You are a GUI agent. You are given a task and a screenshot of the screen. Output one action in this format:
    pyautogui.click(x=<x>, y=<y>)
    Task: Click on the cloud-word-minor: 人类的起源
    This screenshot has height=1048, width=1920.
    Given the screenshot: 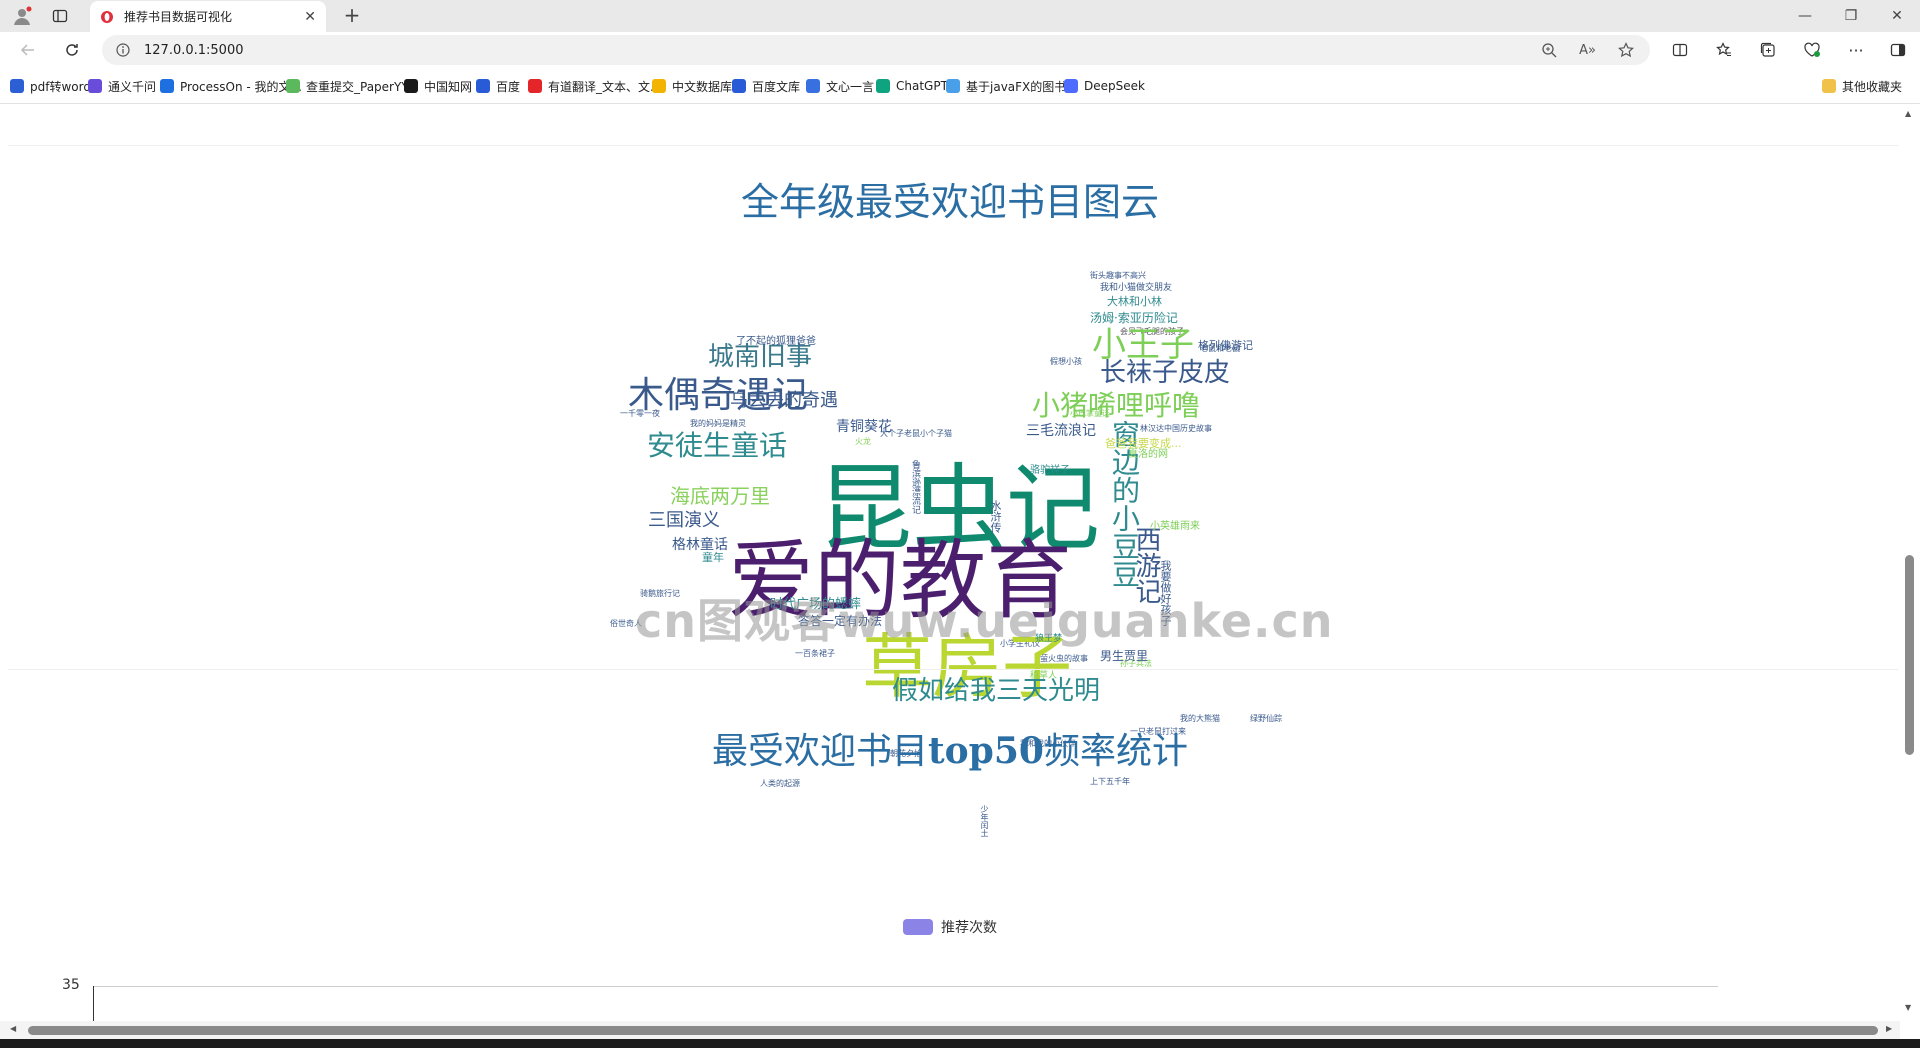 What is the action you would take?
    pyautogui.click(x=780, y=783)
    